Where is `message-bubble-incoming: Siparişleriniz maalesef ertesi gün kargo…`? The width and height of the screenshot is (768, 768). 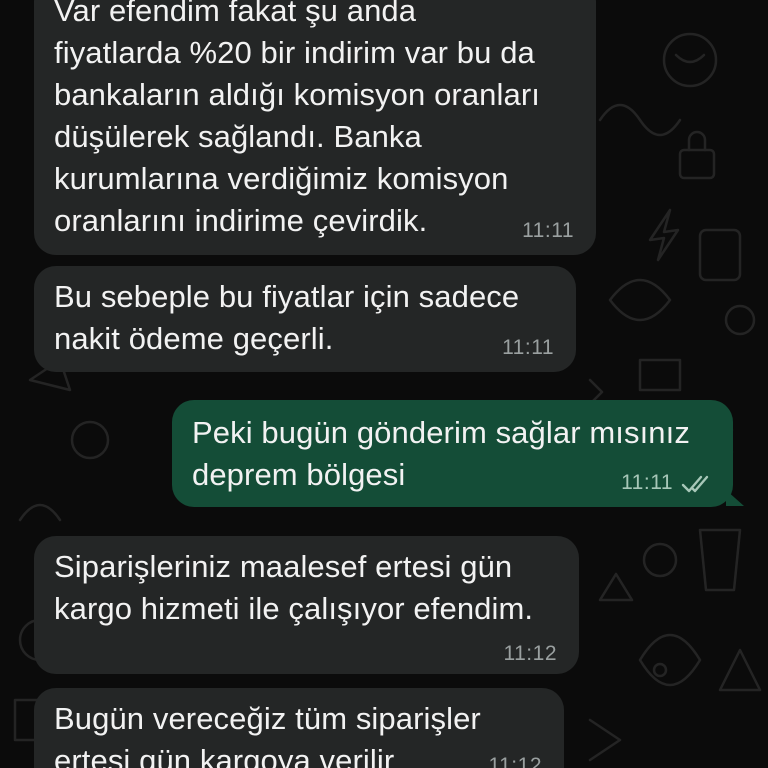
message-bubble-incoming: Siparişleriniz maalesef ertesi gün kargo… is located at coordinates (306, 605).